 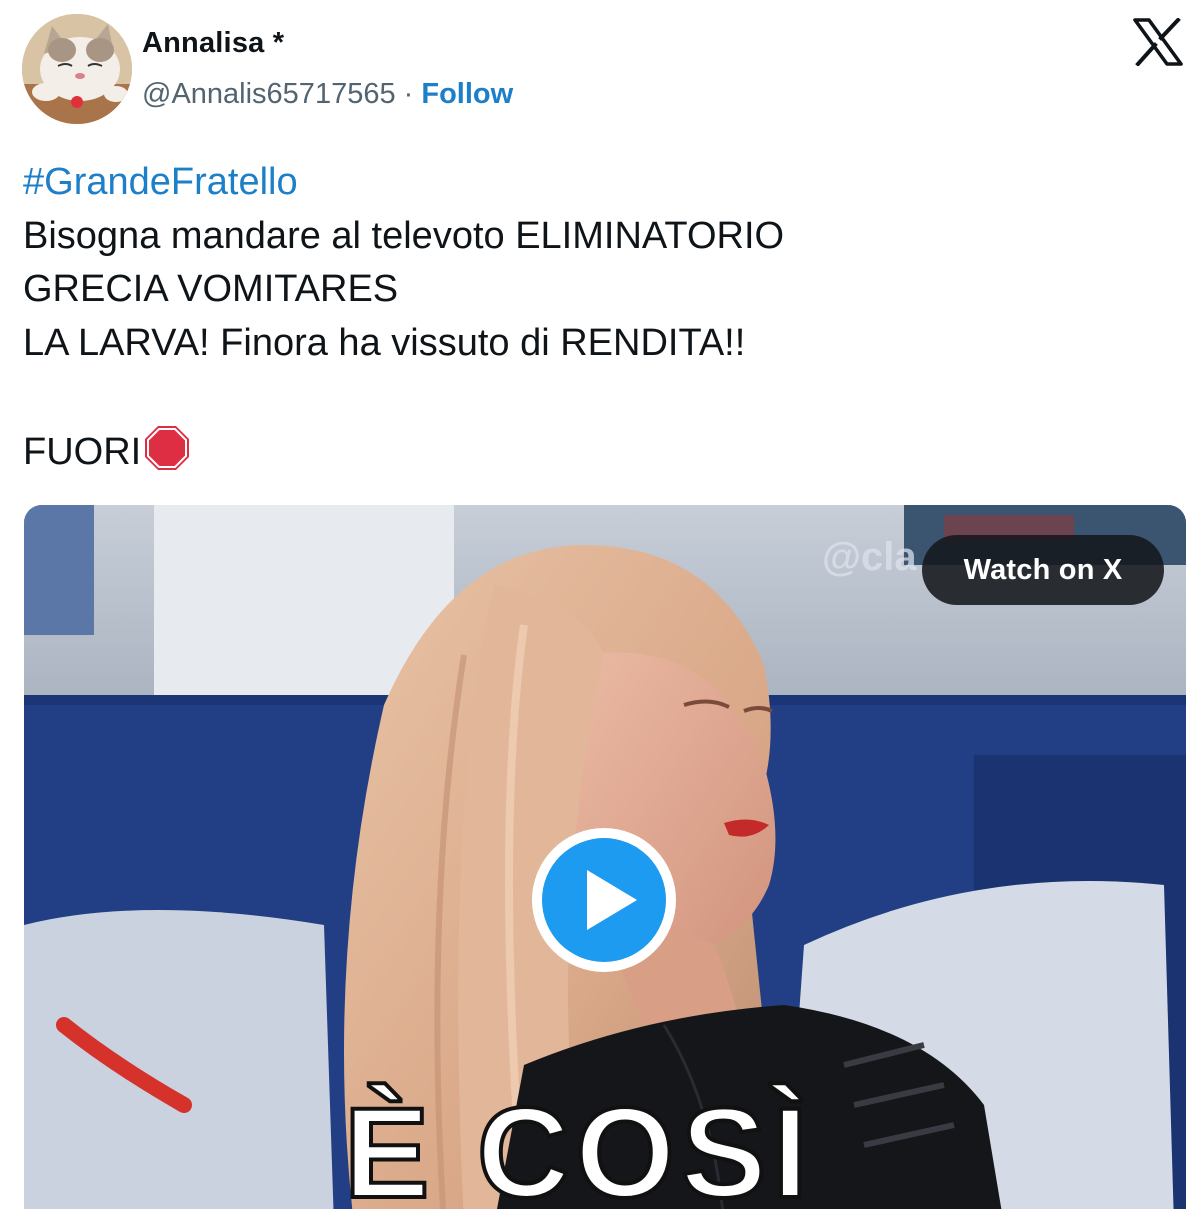 I want to click on video-watermark: @cla, so click(x=869, y=557).